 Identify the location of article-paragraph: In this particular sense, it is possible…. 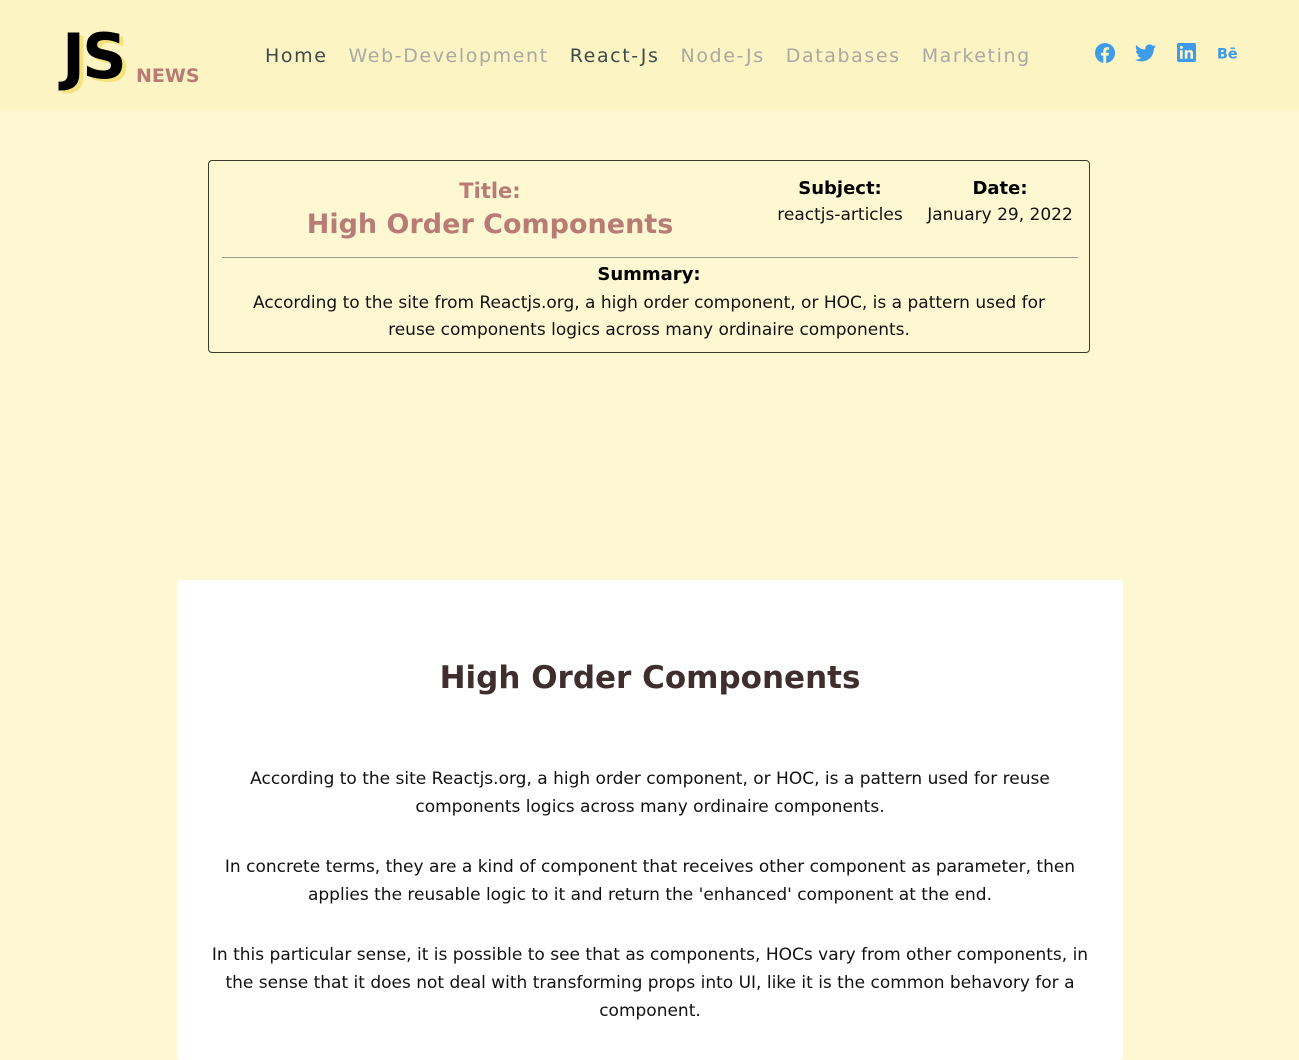
(650, 983).